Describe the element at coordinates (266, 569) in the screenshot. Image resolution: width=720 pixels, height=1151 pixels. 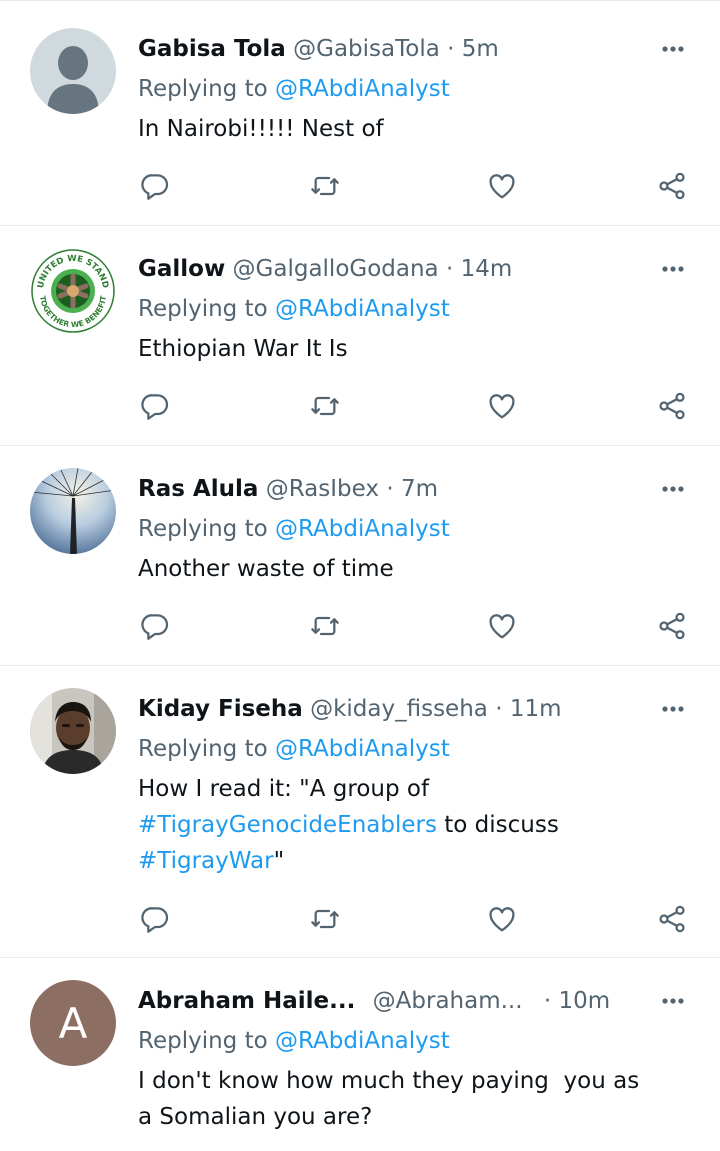
I see `tweet-text-segment: Another waste of time` at that location.